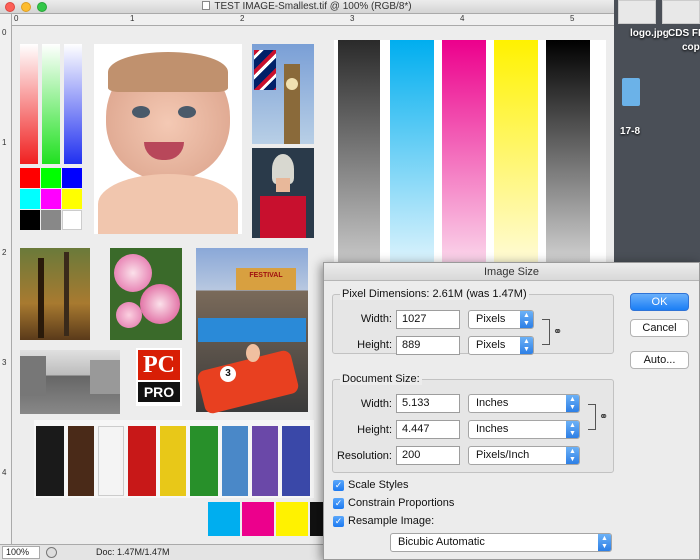 Image resolution: width=700 pixels, height=560 pixels. Describe the element at coordinates (526, 319) in the screenshot. I see `chevron-updown-icon: ▲ ▼` at that location.